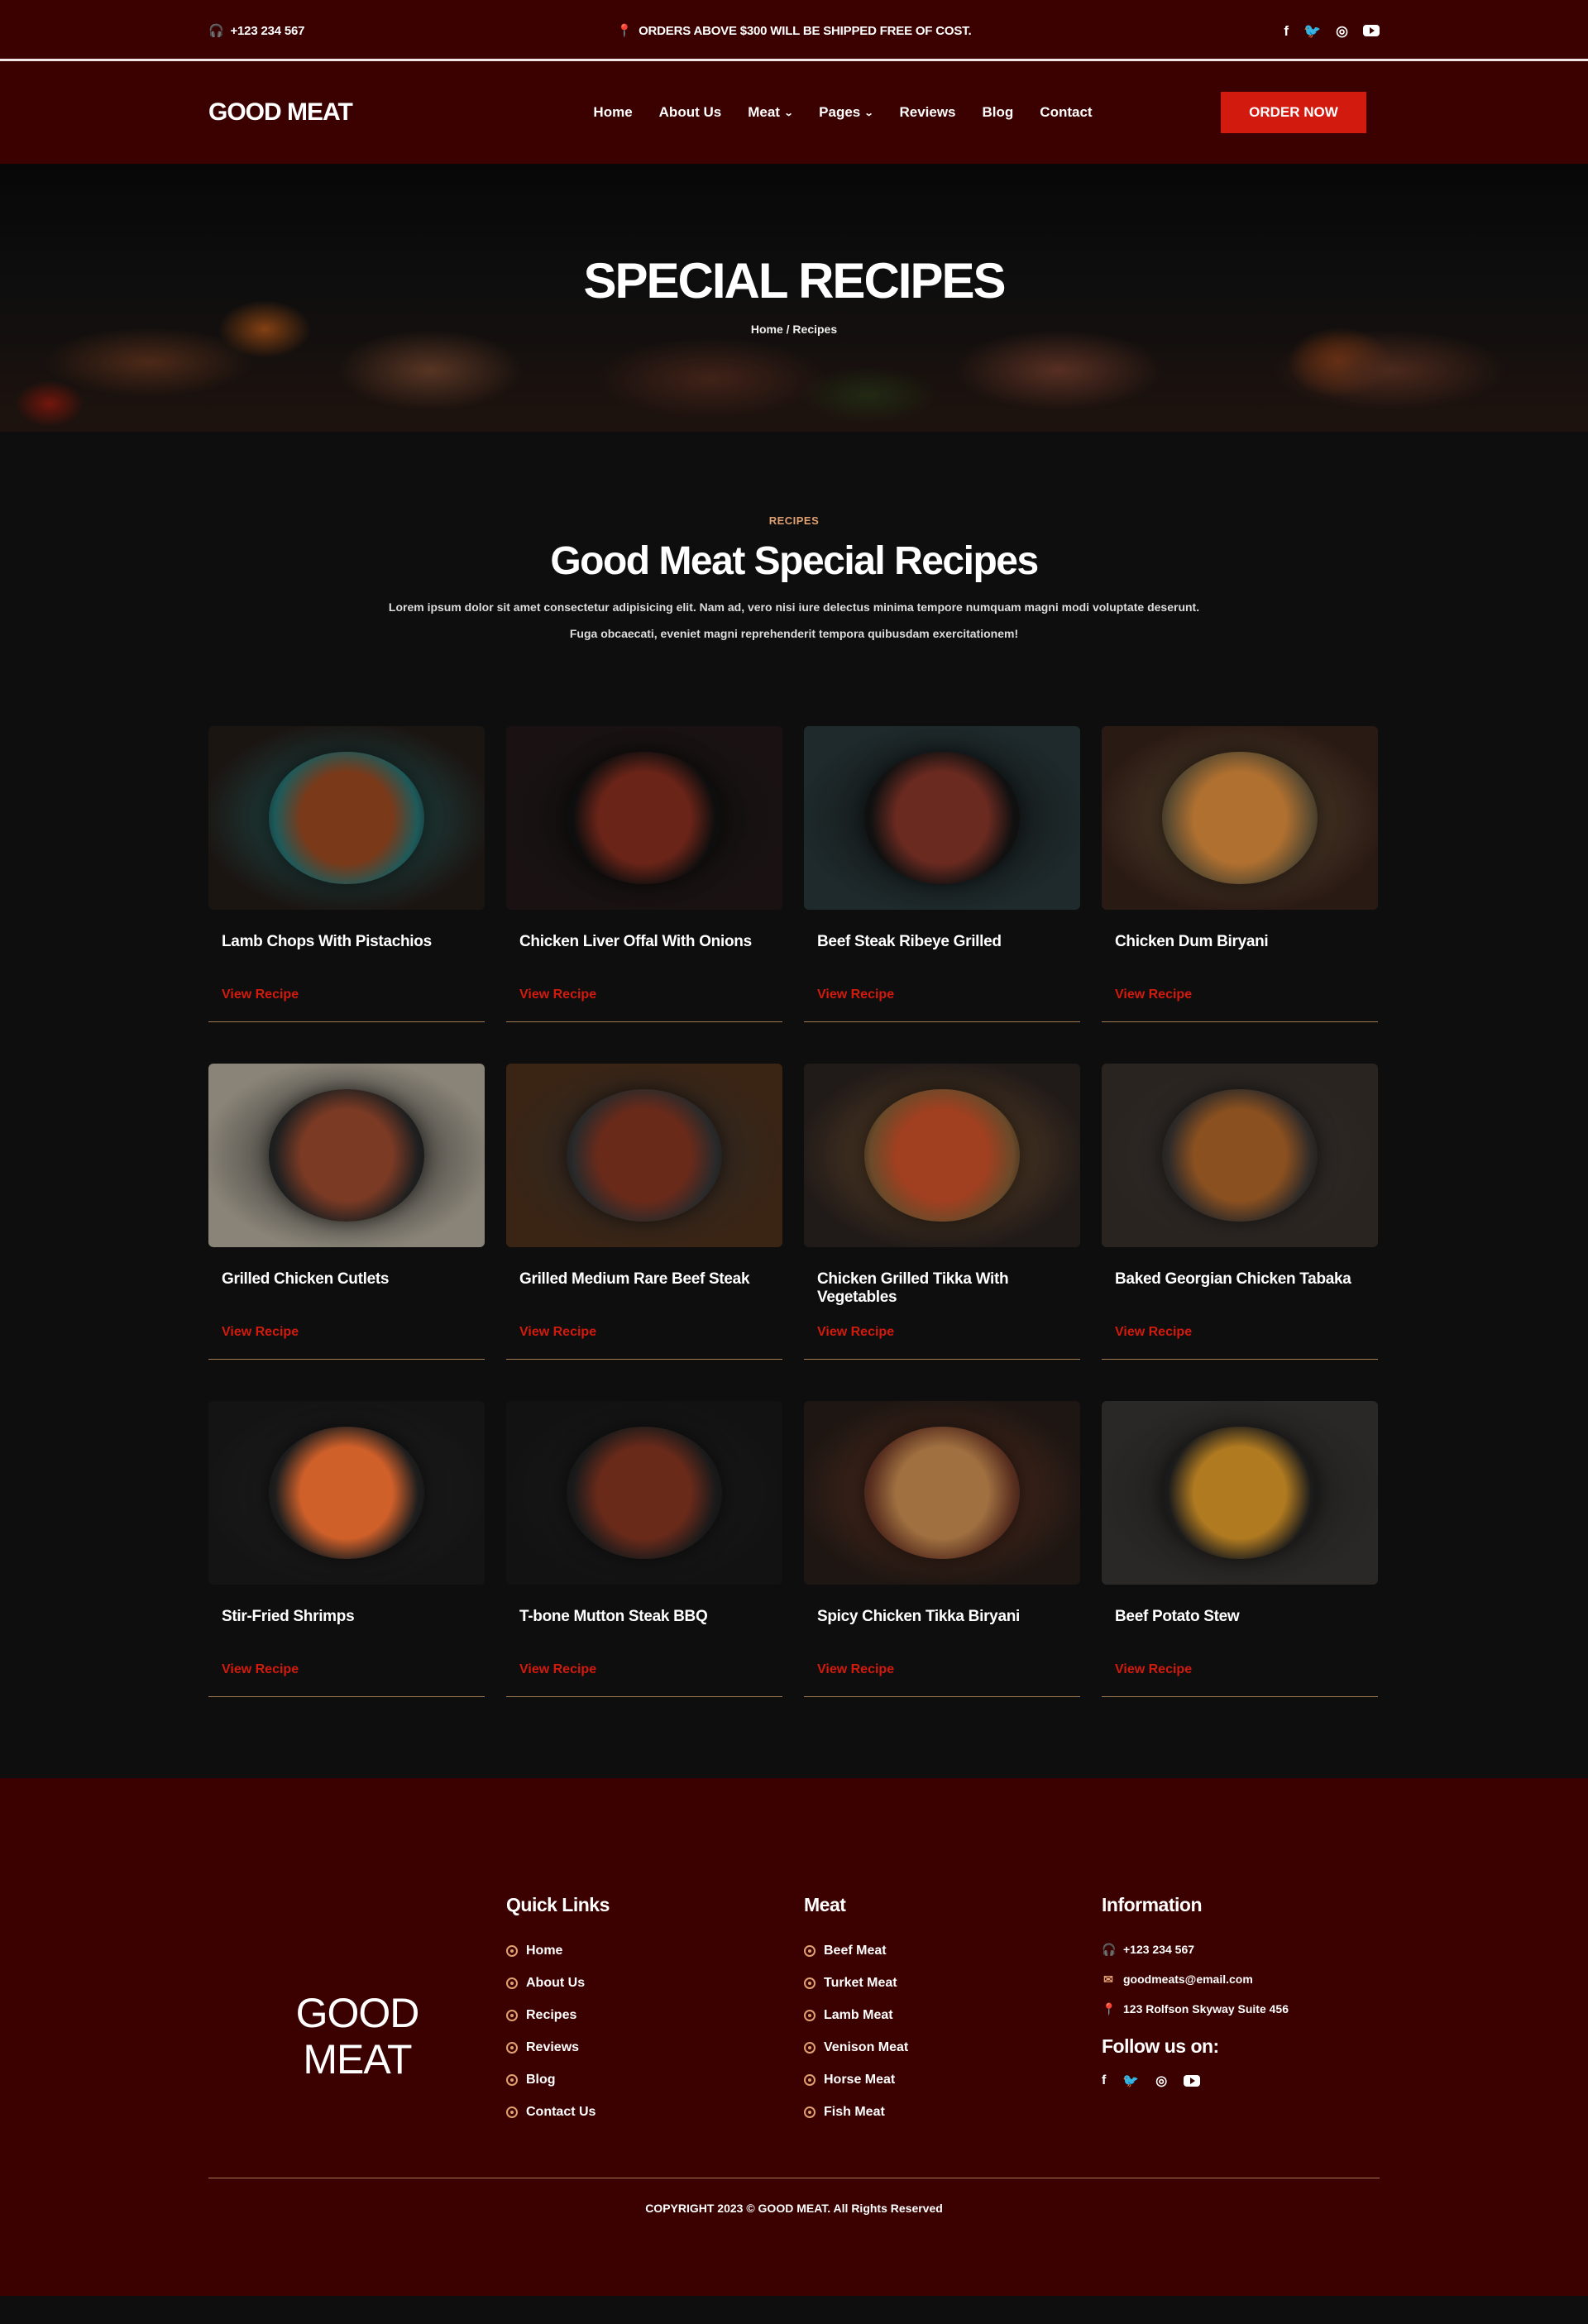 The image size is (1588, 2324). What do you see at coordinates (948, 1288) in the screenshot?
I see `recipe-name: Chicken Grilled Tikka With Vegetables` at bounding box center [948, 1288].